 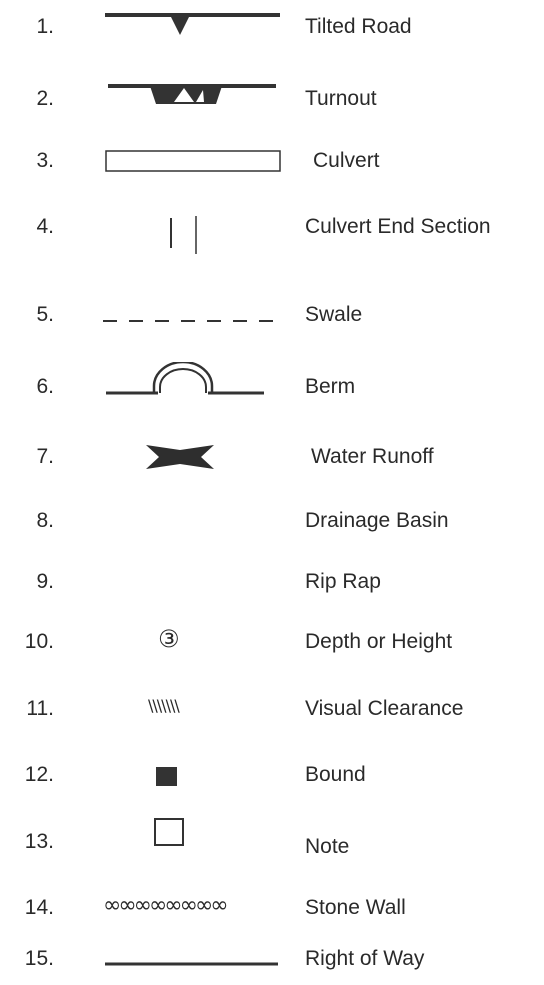 What do you see at coordinates (379, 641) in the screenshot?
I see `item-label: Depth or Height` at bounding box center [379, 641].